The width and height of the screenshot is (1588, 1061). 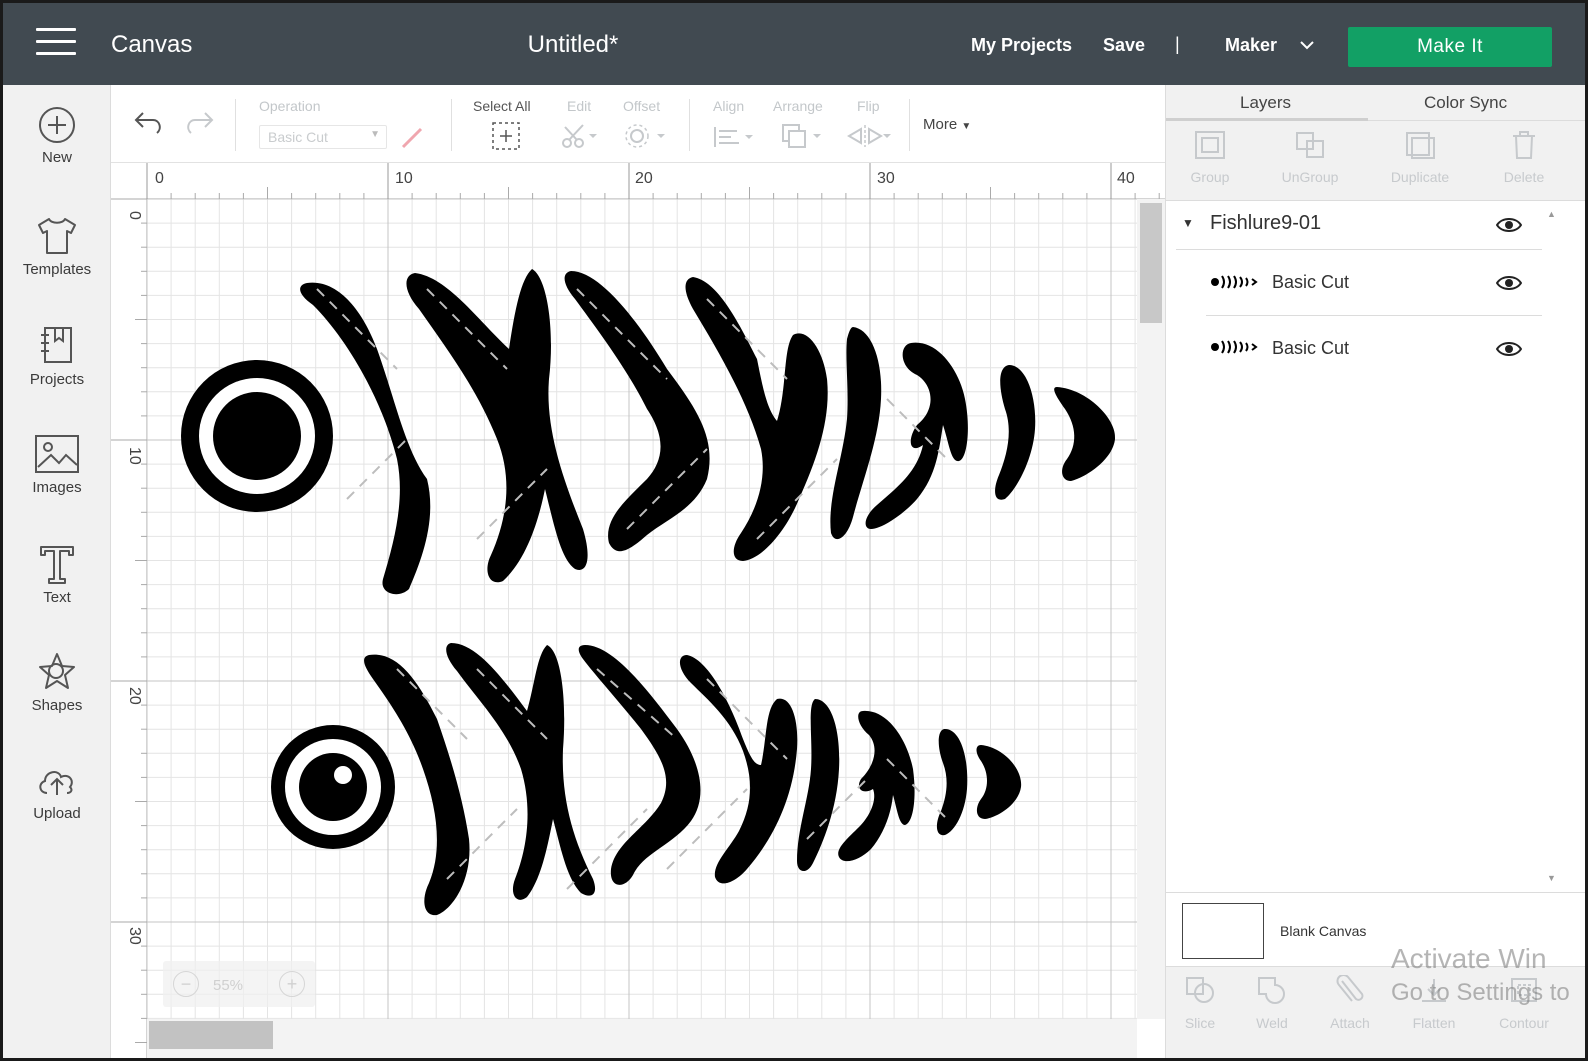 What do you see at coordinates (733, 137) in the screenshot?
I see `align-icon` at bounding box center [733, 137].